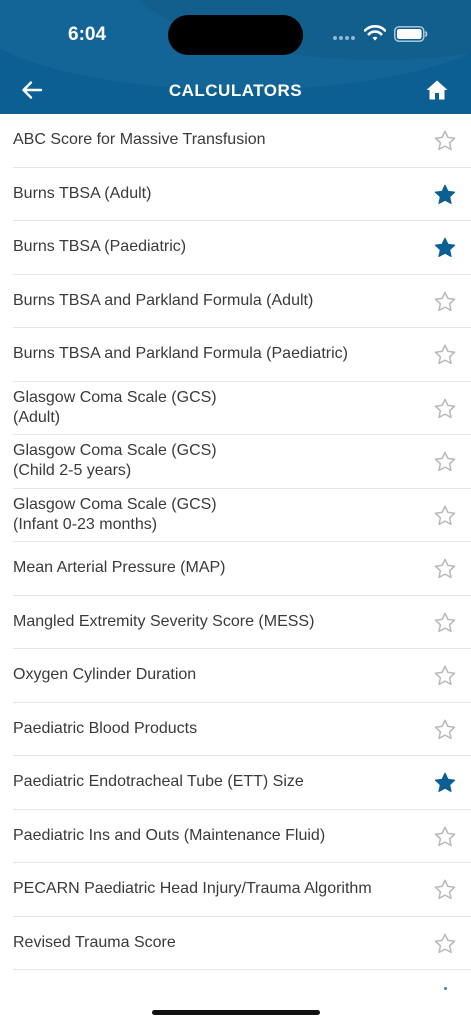  Describe the element at coordinates (82, 193) in the screenshot. I see `calculator-label: Burns TBSA (Adult)` at that location.